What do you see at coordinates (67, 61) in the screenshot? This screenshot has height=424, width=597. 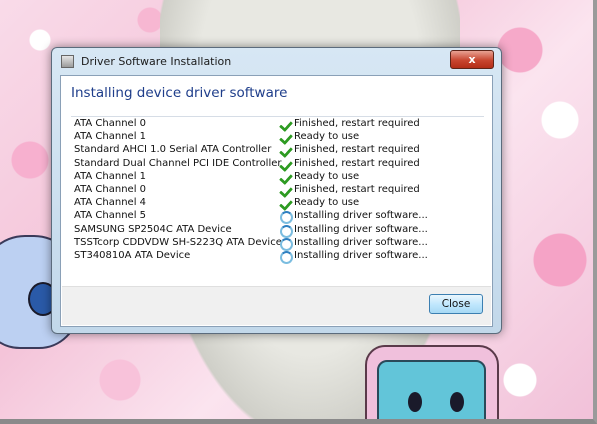 I see `window-app-icon` at bounding box center [67, 61].